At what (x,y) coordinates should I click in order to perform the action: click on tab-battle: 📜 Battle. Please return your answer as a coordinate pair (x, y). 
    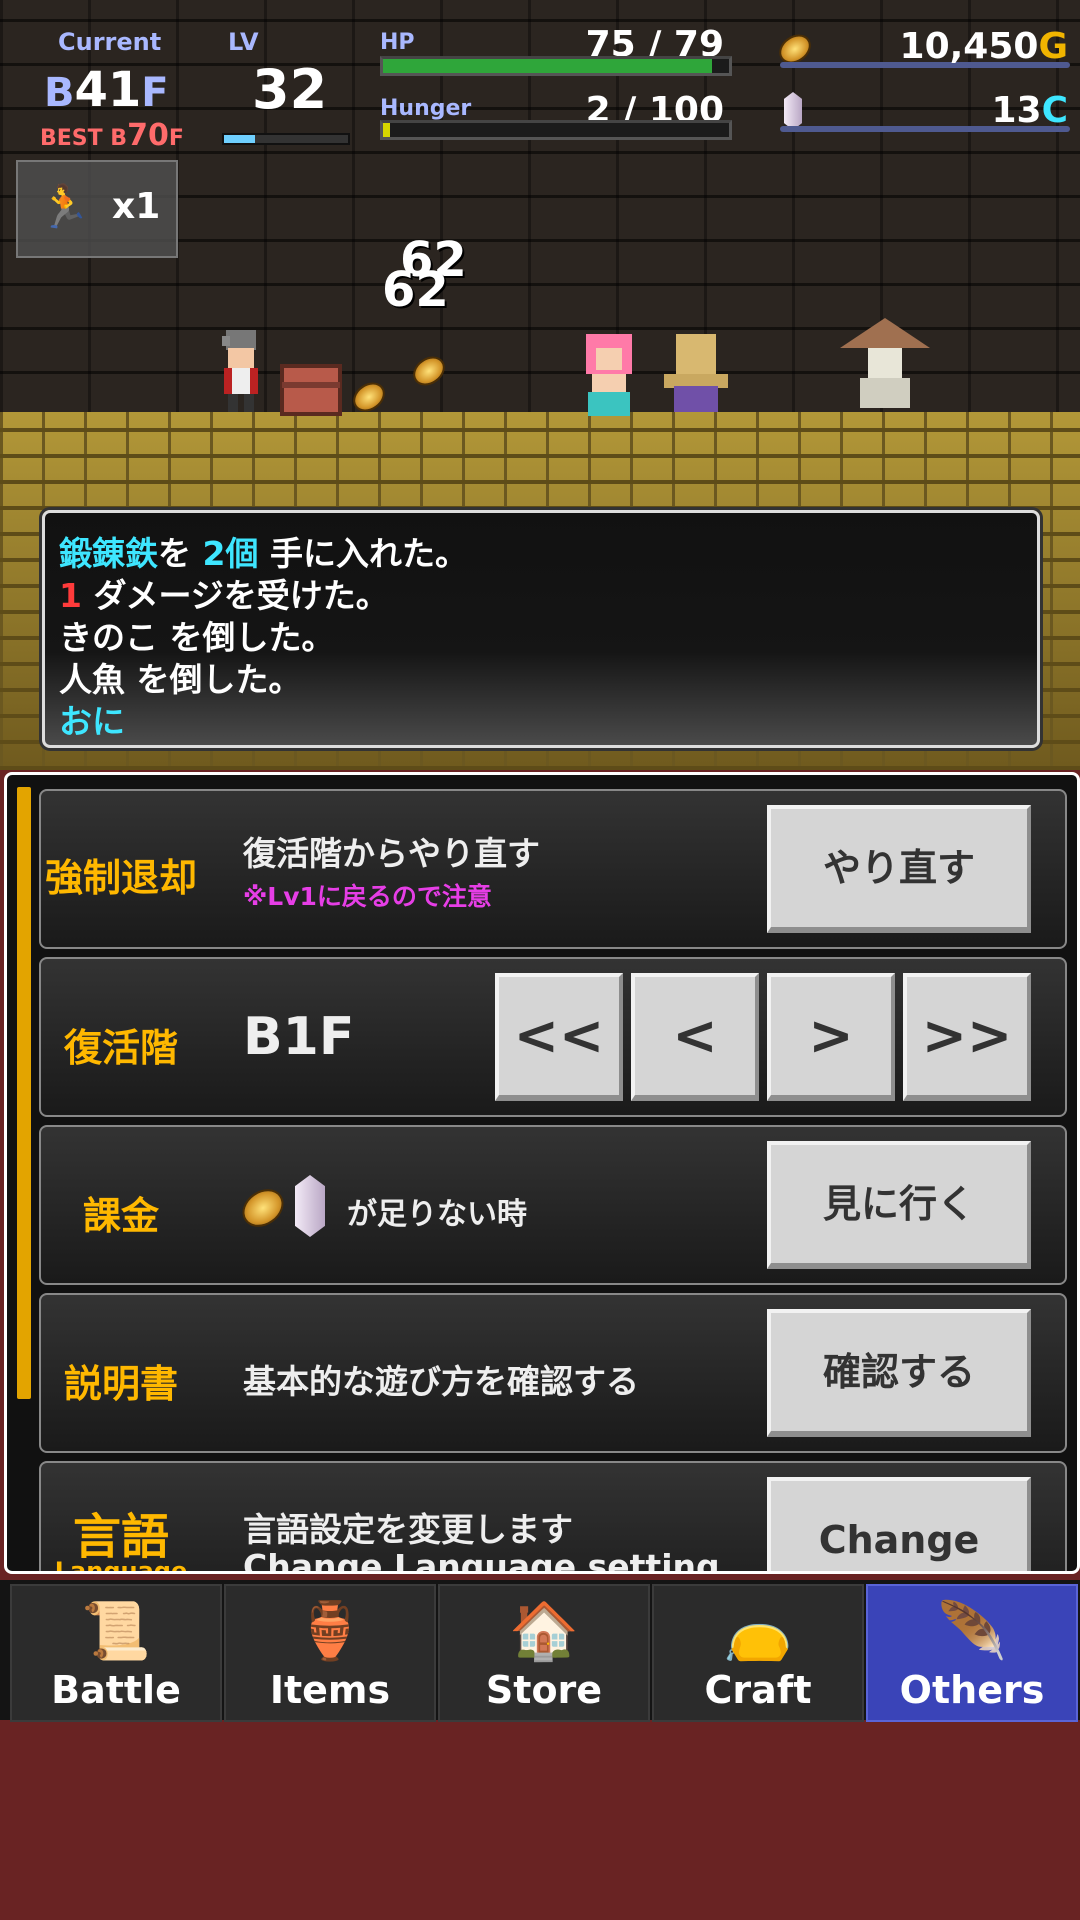
    Looking at the image, I should click on (116, 1653).